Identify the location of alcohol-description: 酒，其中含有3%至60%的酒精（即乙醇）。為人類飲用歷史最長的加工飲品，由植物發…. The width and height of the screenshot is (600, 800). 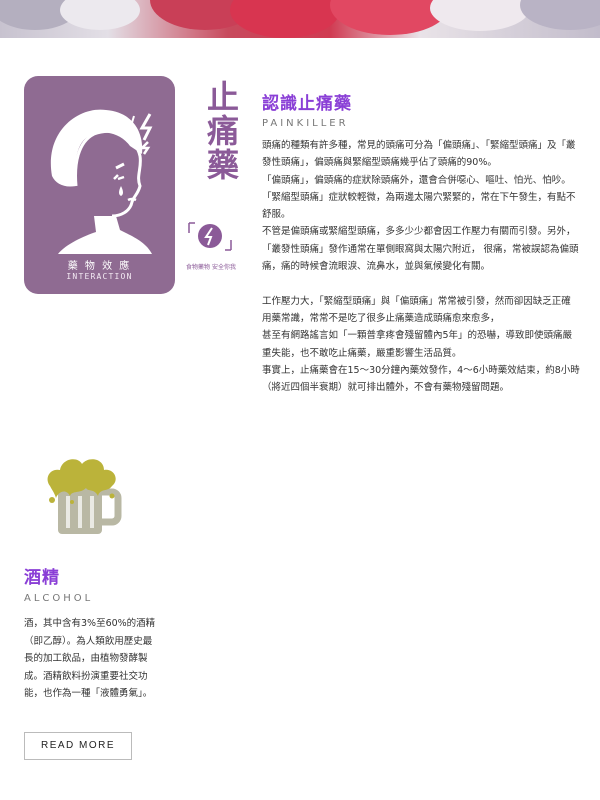
(90, 658).